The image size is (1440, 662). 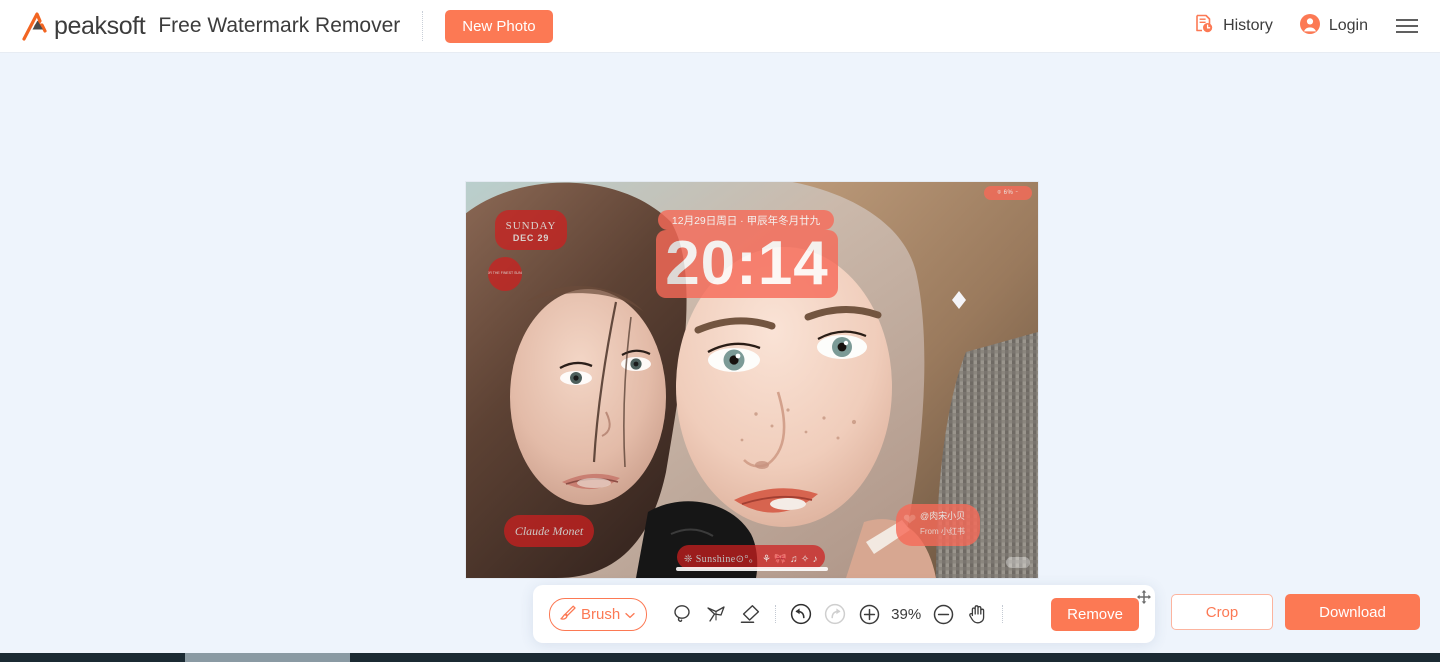 I want to click on remove-button: Remove, so click(x=1095, y=614).